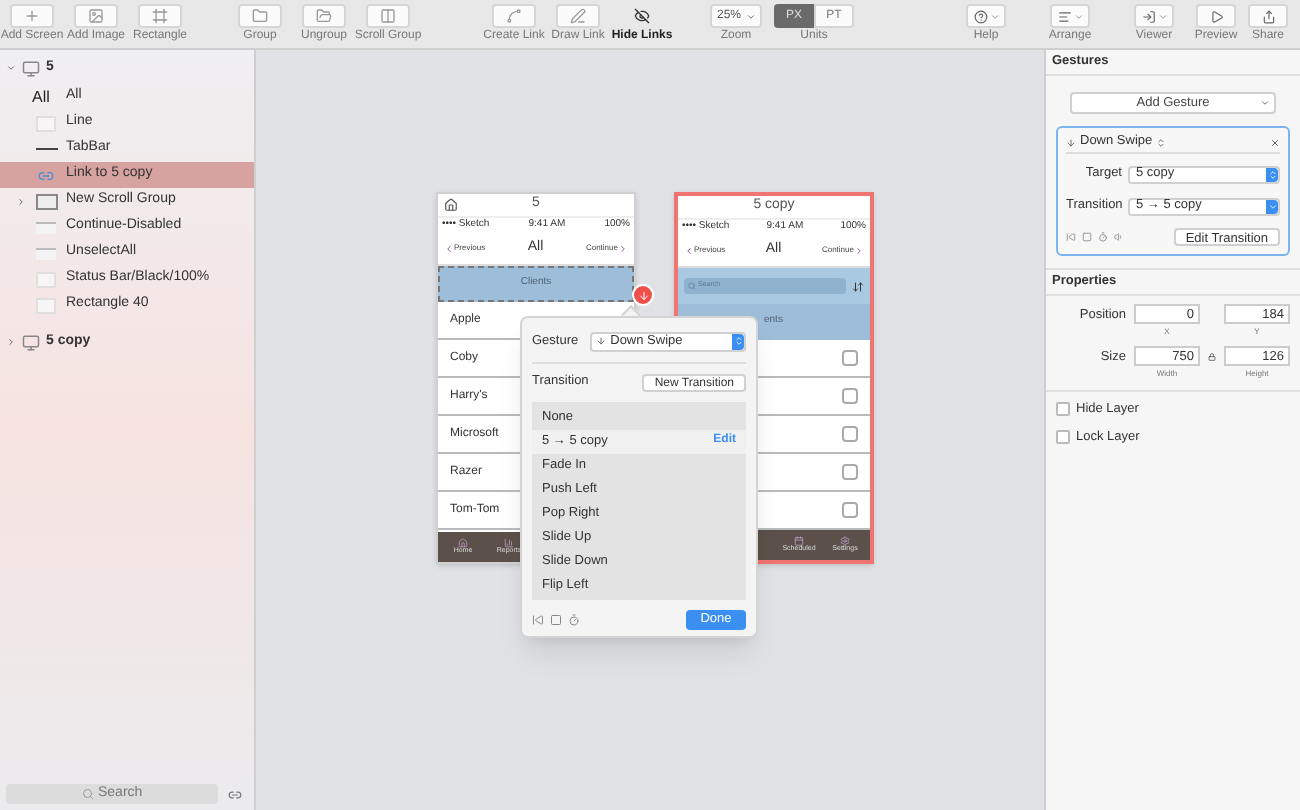 Image resolution: width=1300 pixels, height=810 pixels. I want to click on search-icon, so click(692, 286).